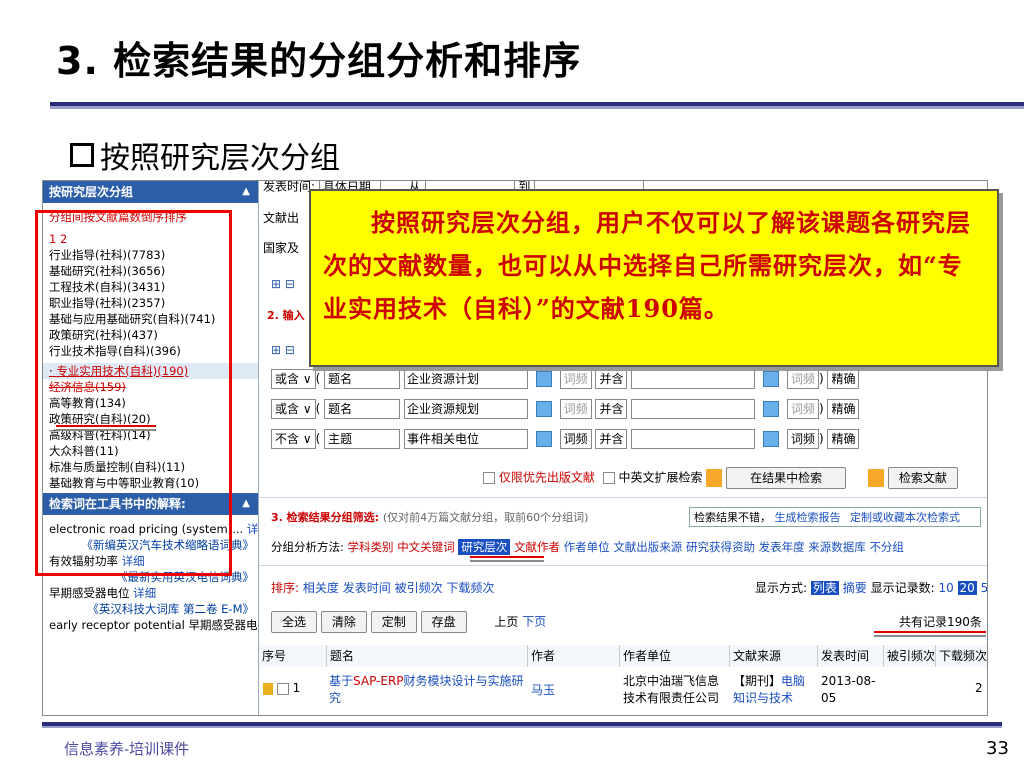  What do you see at coordinates (608, 478) in the screenshot?
I see `cross-lang-checkbox` at bounding box center [608, 478].